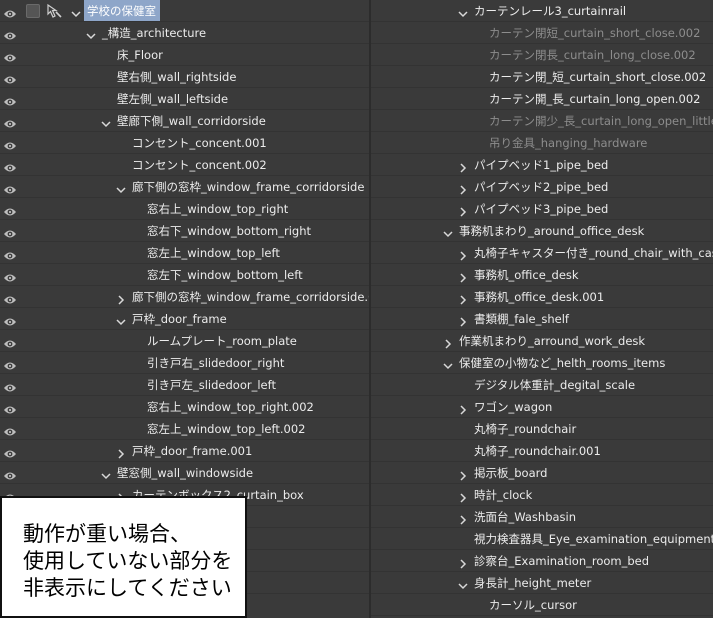 The width and height of the screenshot is (713, 618). I want to click on outliner-item-label: カーテンレール3_curtainrail, so click(550, 10).